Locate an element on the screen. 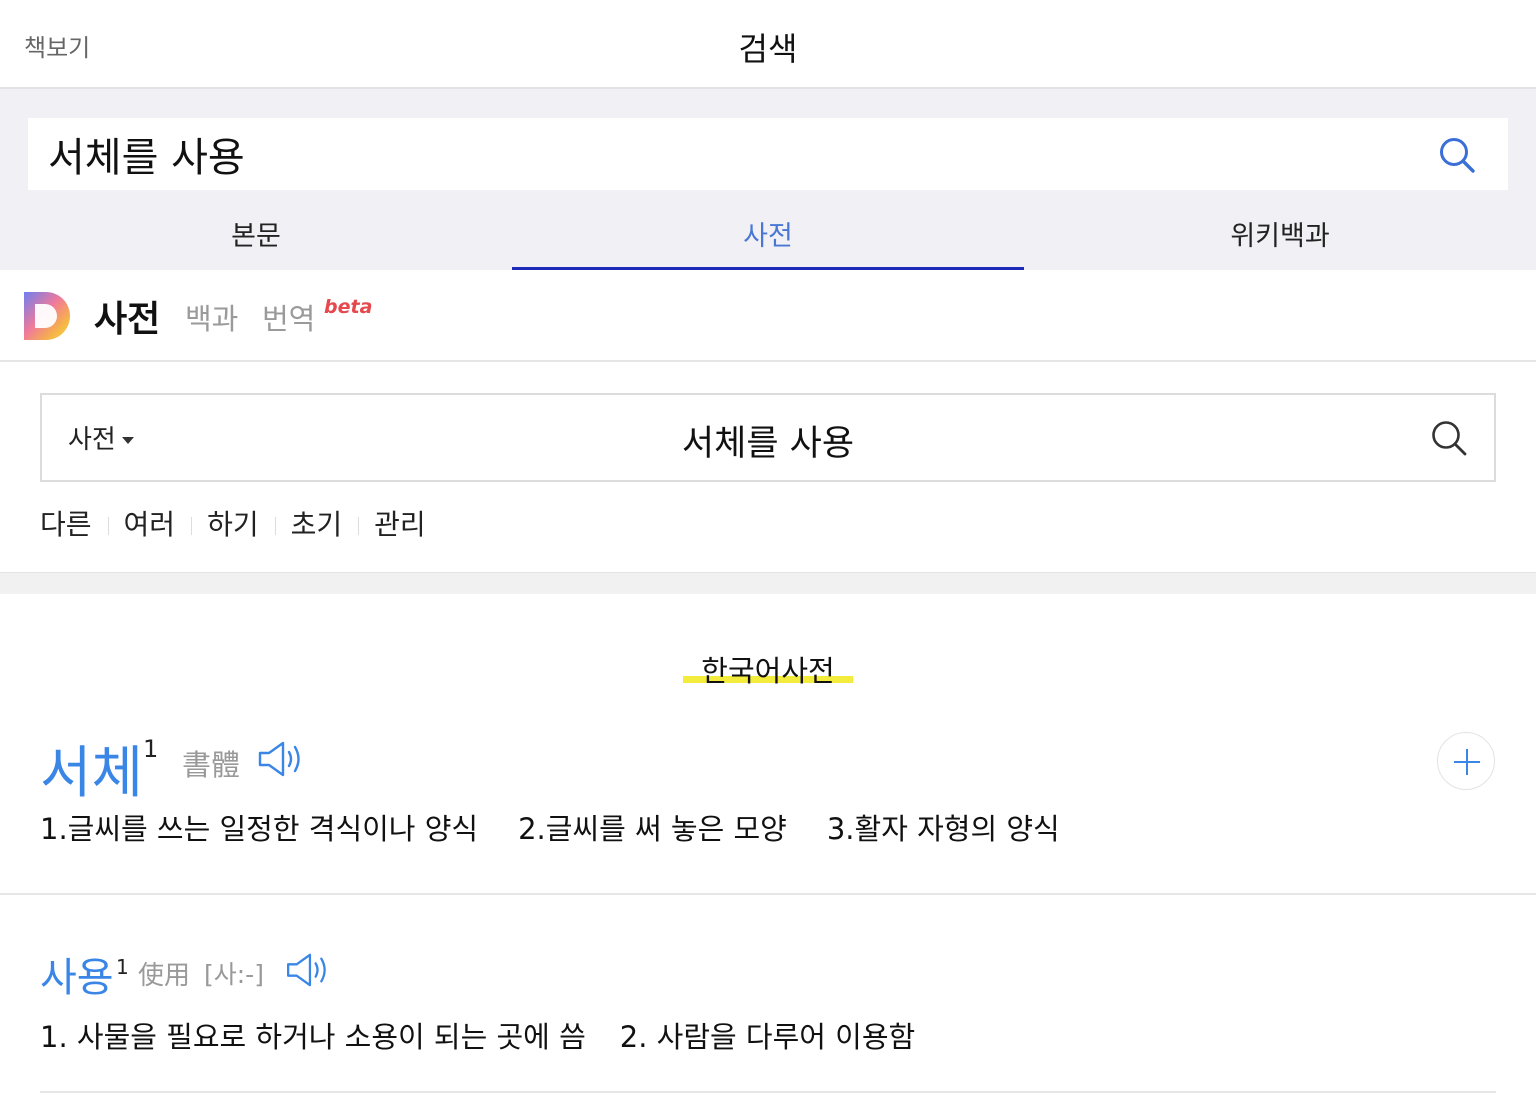 The height and width of the screenshot is (1119, 1536). dictionary-search-icon is located at coordinates (1449, 438).